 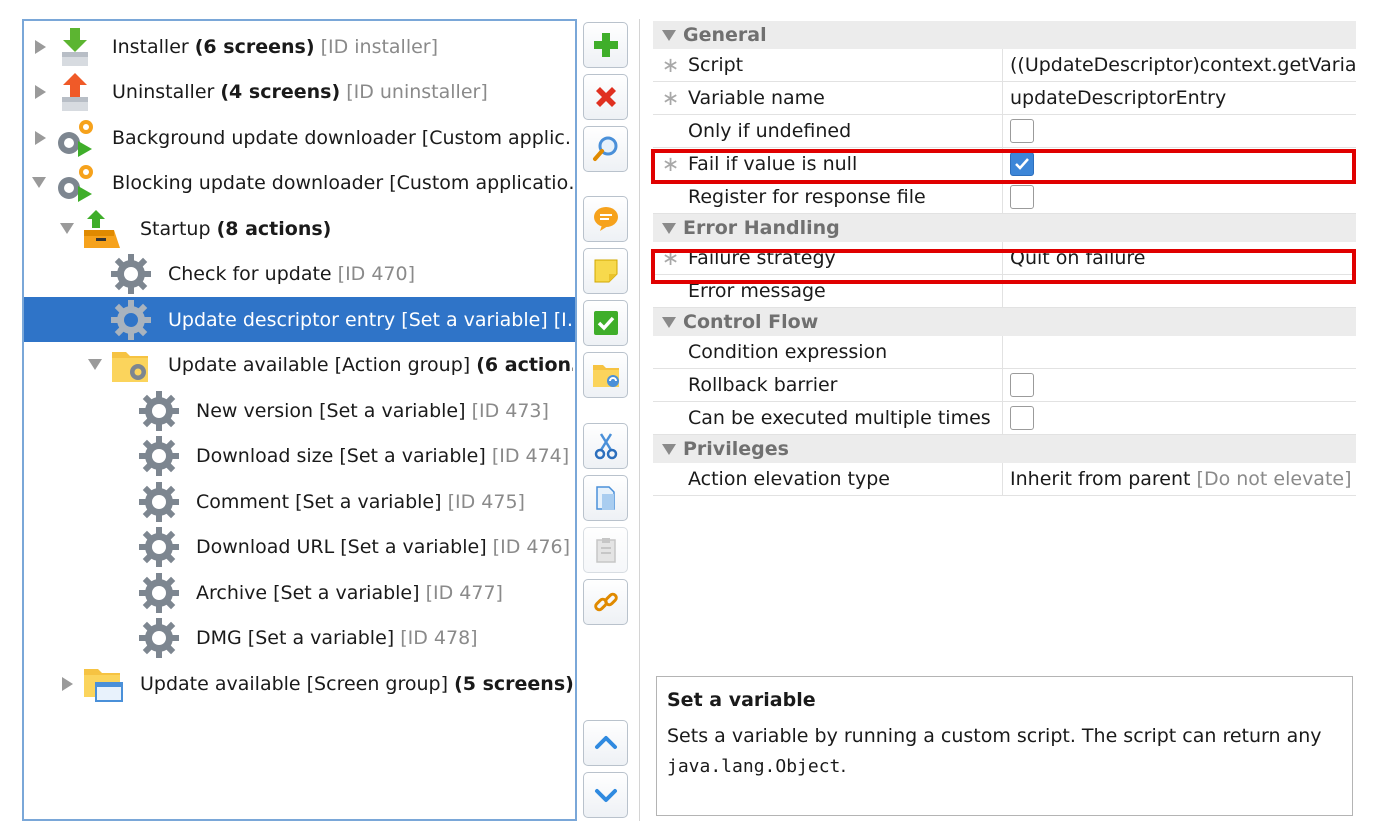 I want to click on check-button, so click(x=605, y=323).